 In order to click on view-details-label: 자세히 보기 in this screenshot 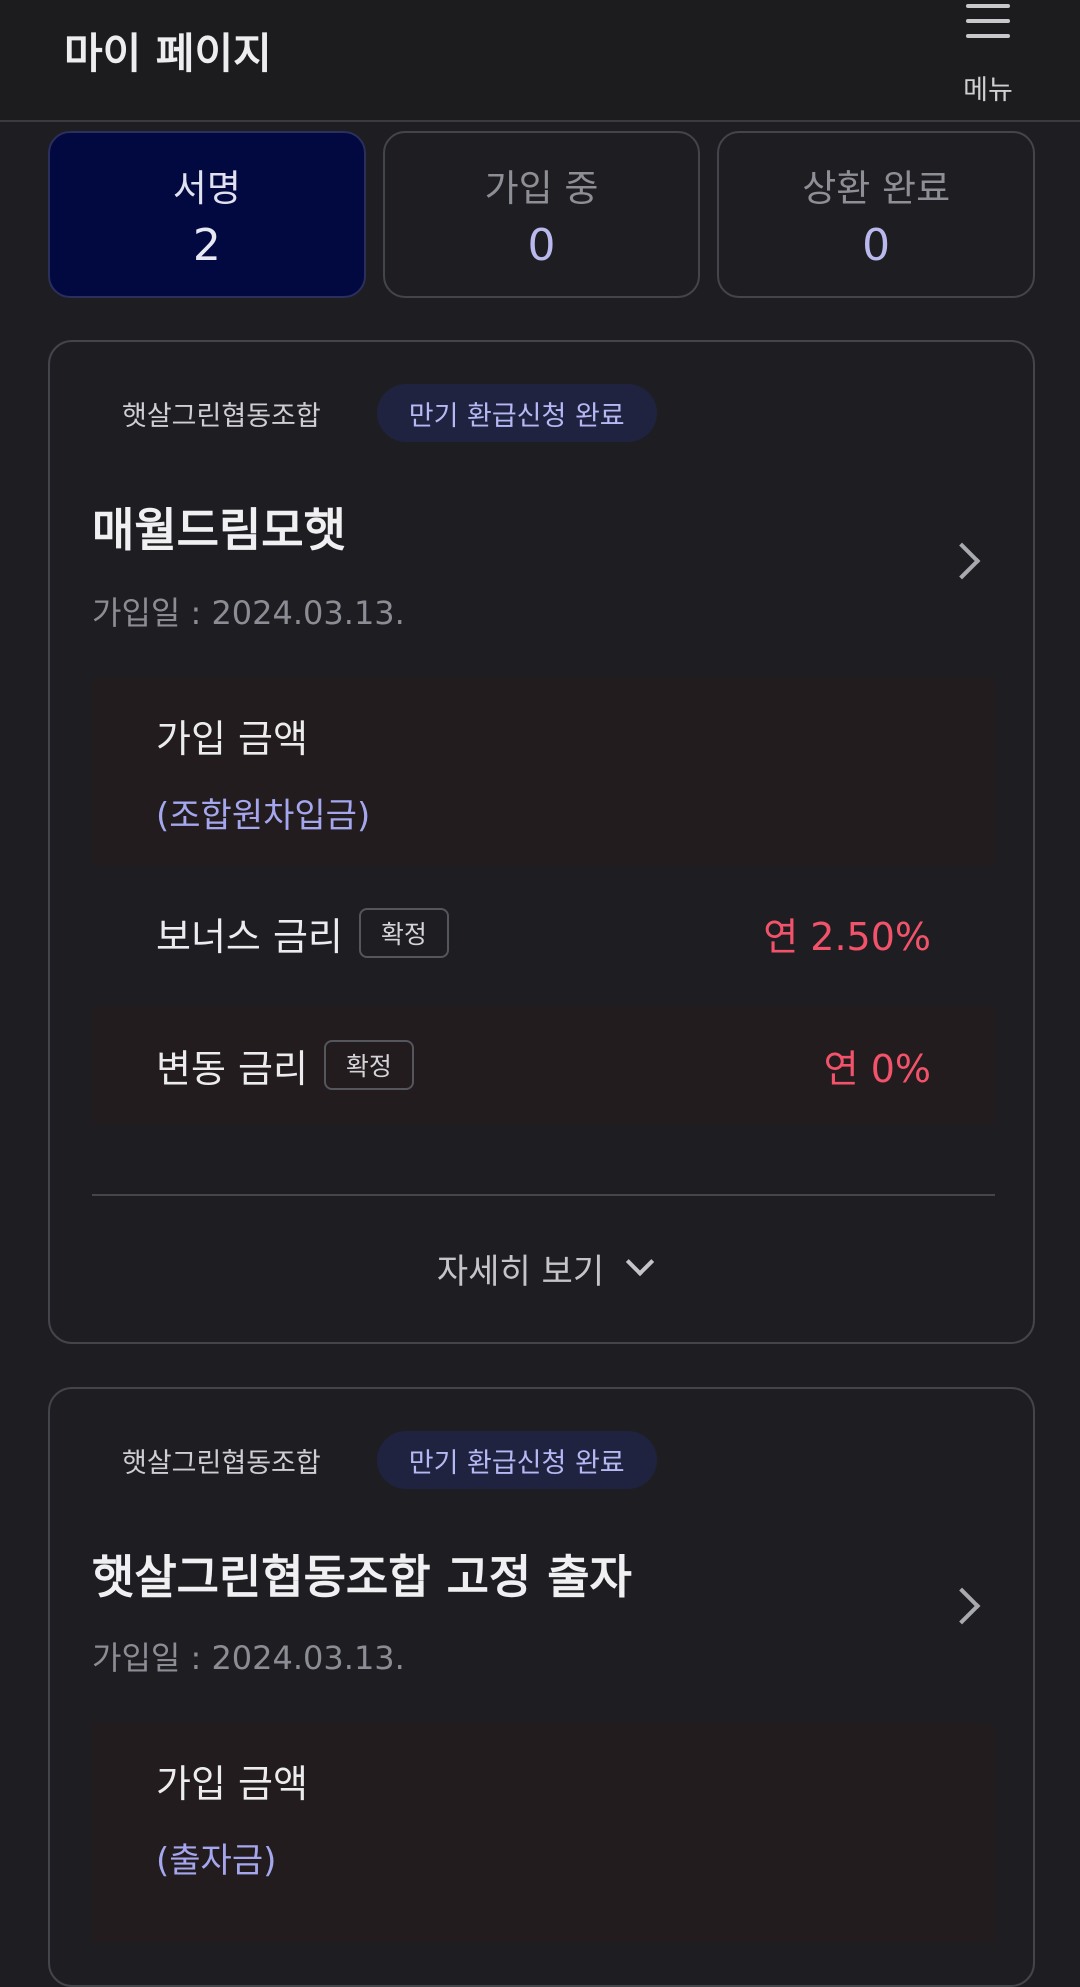, I will do `click(520, 1271)`.